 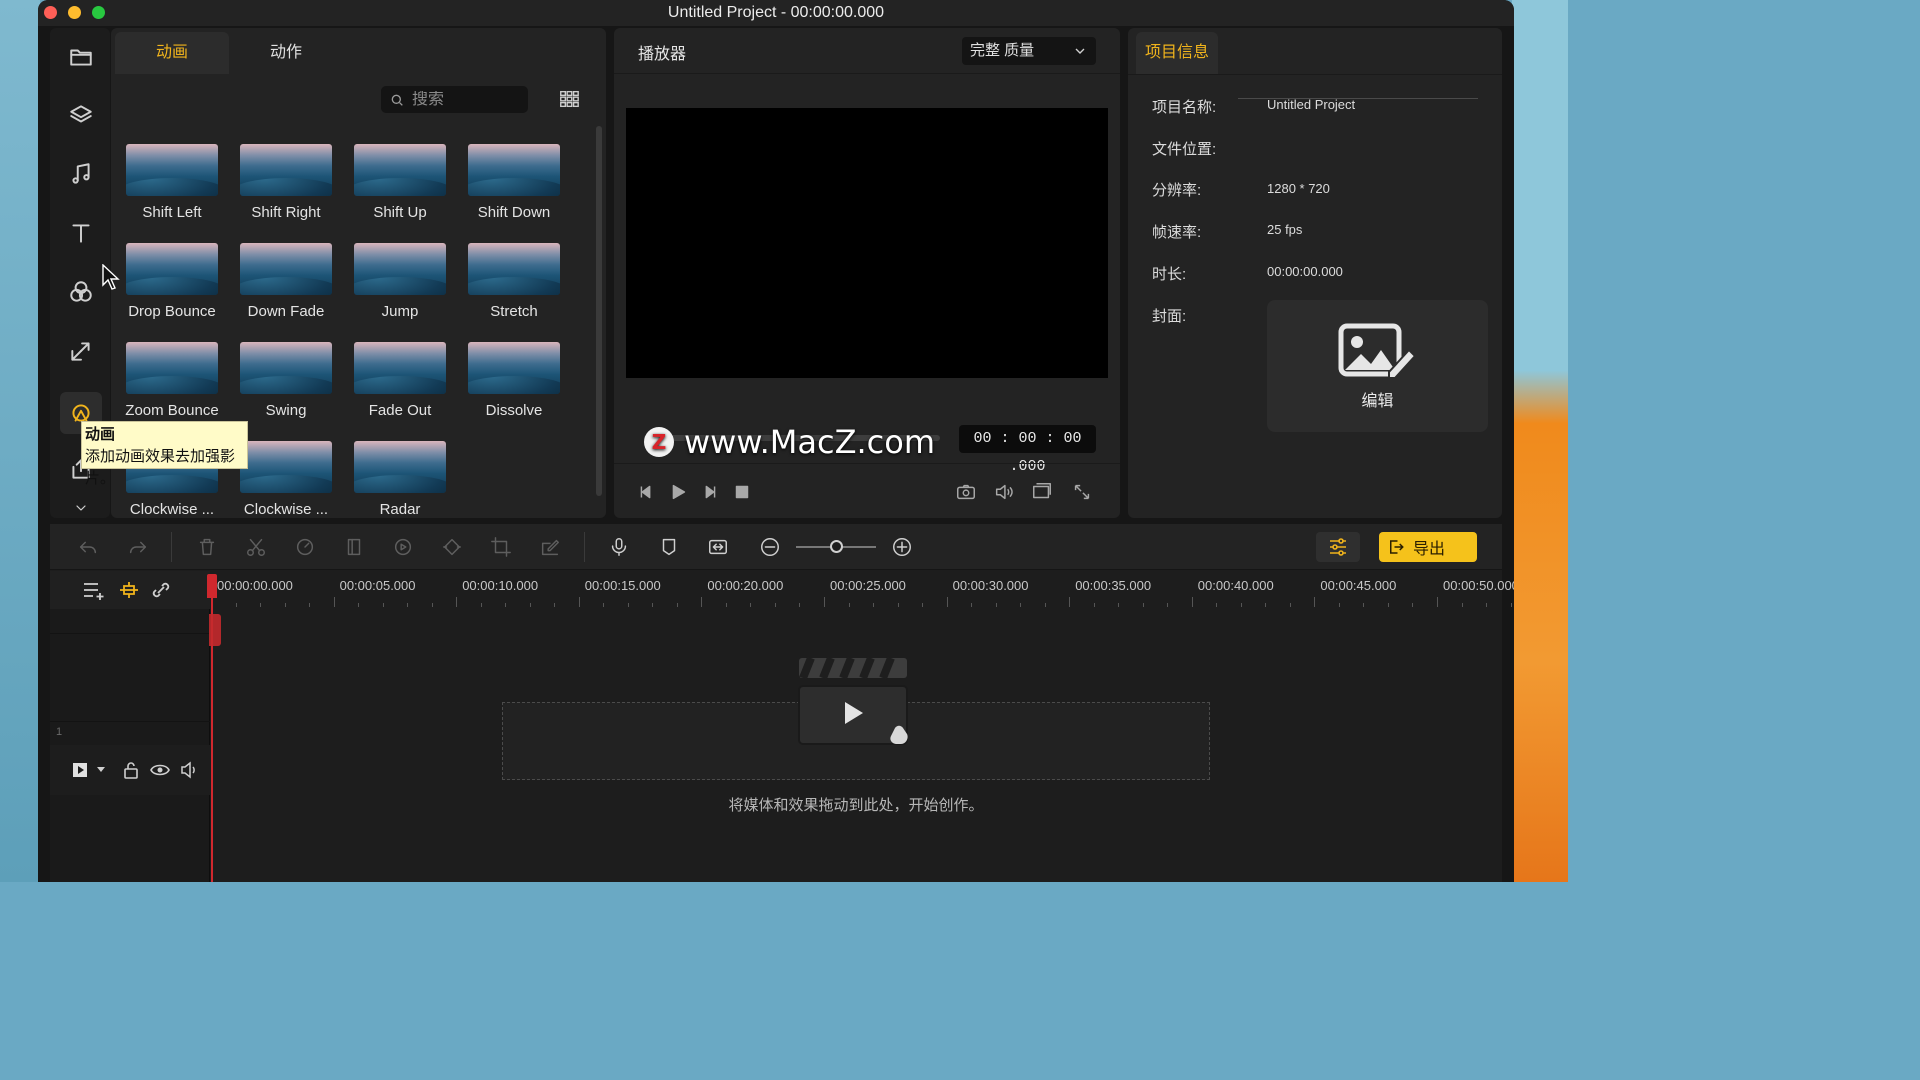 I want to click on chevron-down-icon, so click(x=81, y=508).